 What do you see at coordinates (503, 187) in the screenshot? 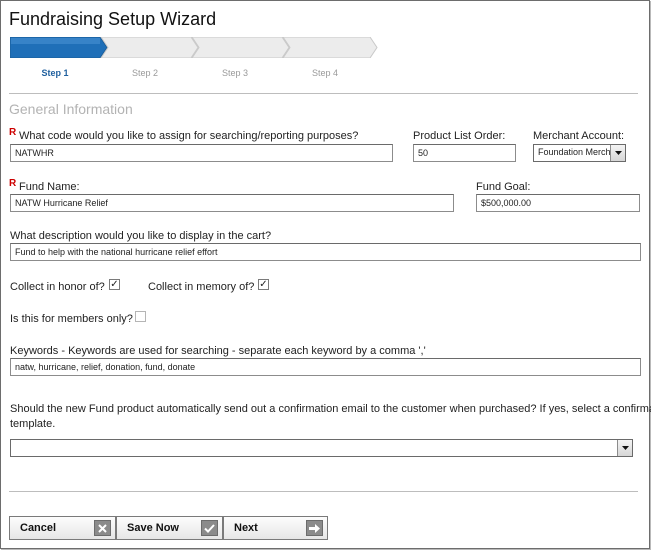
I see `fund-goal-label: Fund Goal:` at bounding box center [503, 187].